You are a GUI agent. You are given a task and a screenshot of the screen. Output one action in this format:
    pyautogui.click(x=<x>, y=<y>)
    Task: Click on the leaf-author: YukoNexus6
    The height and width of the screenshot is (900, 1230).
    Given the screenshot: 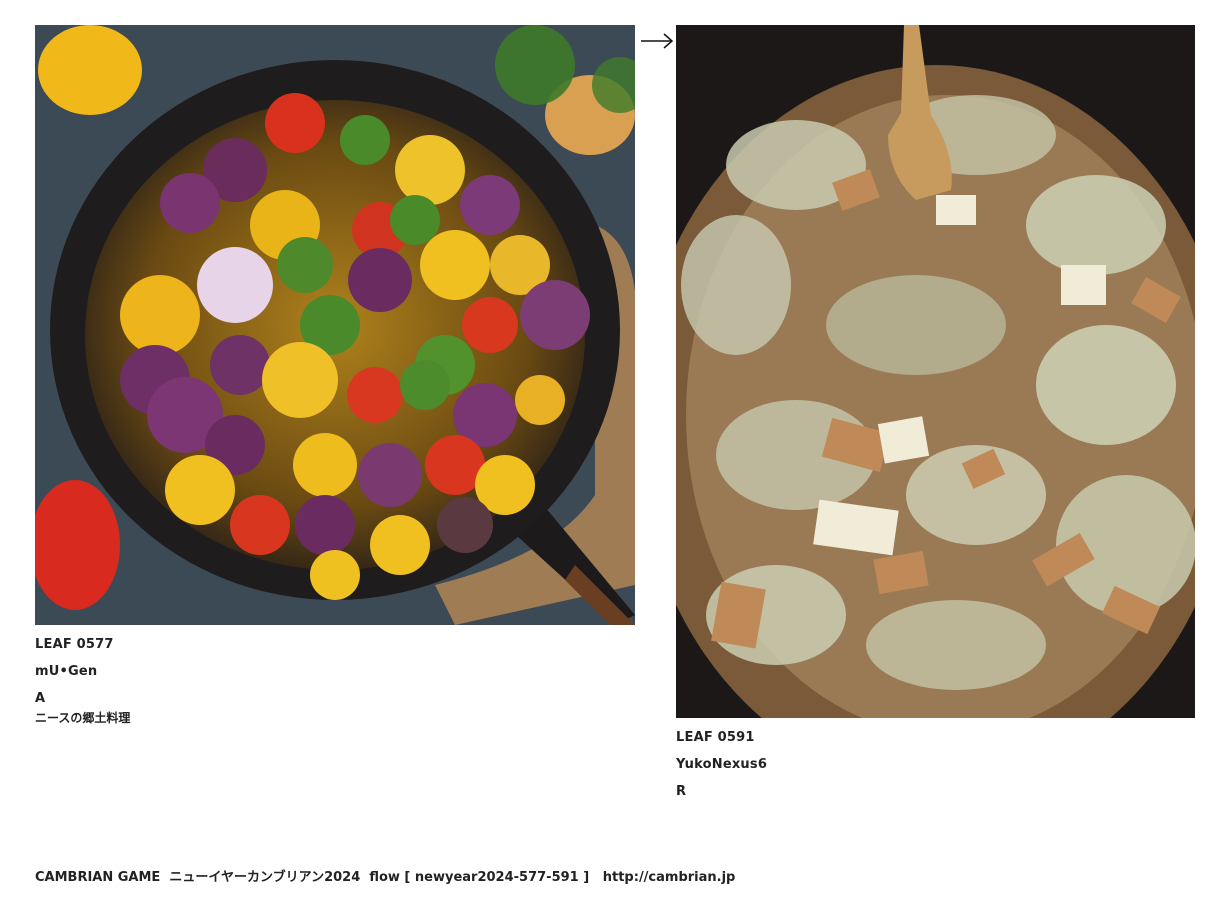 What is the action you would take?
    pyautogui.click(x=722, y=764)
    